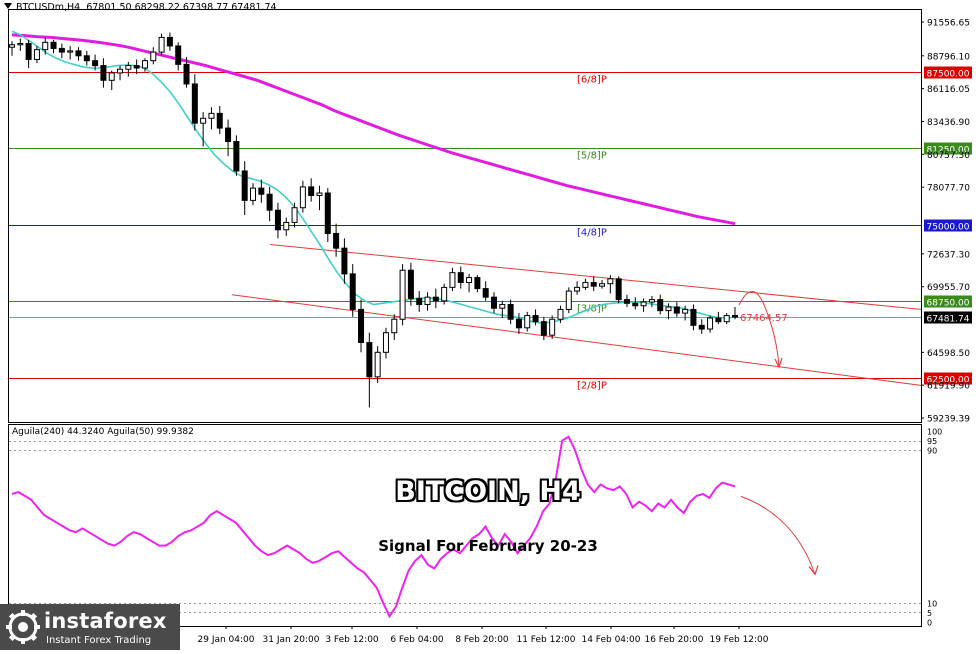 Image resolution: width=976 pixels, height=654 pixels. I want to click on x-tick-label: 14 Feb 04:00, so click(610, 640).